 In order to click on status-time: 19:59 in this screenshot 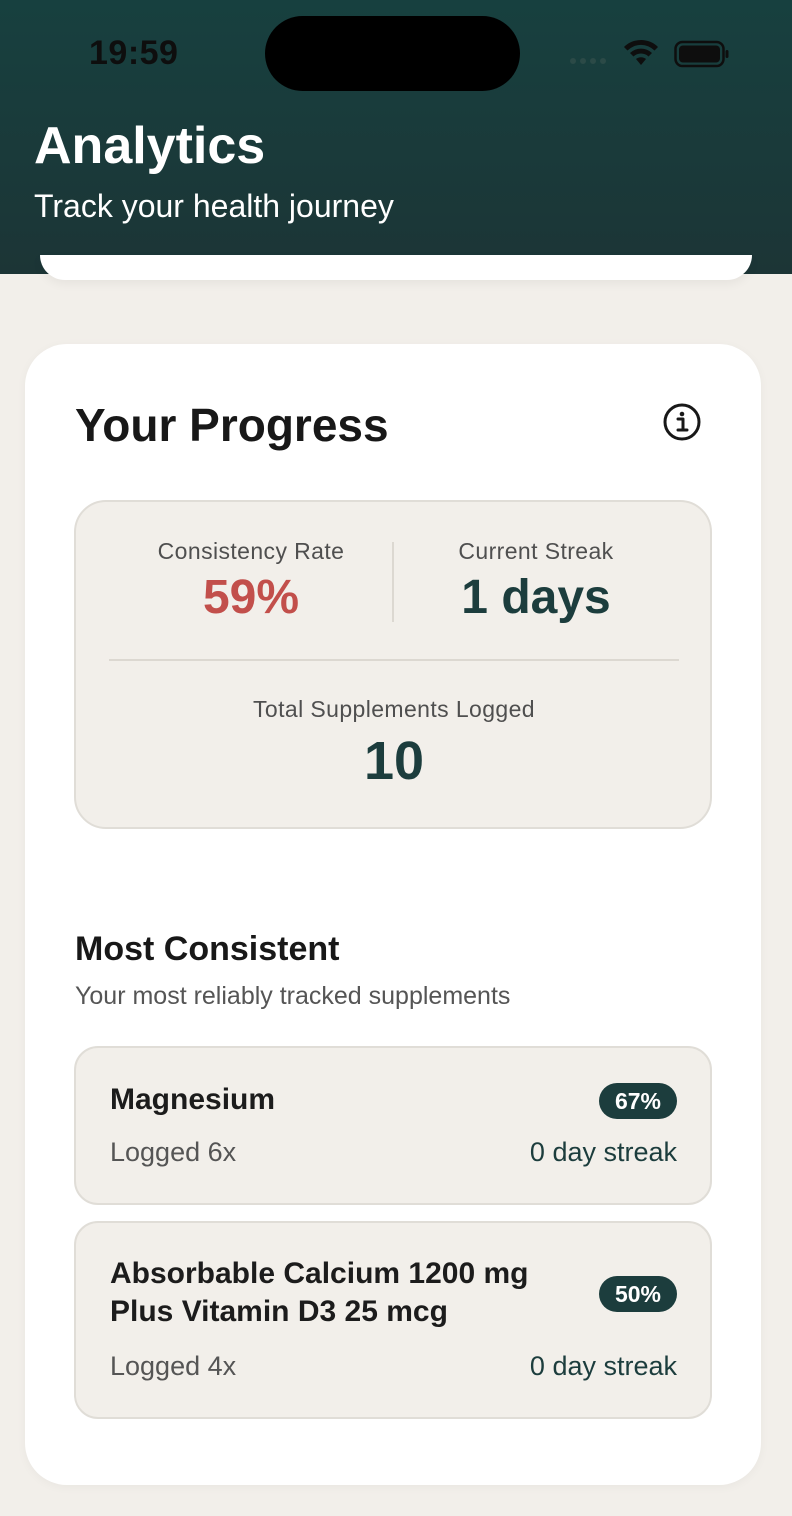, I will do `click(134, 53)`.